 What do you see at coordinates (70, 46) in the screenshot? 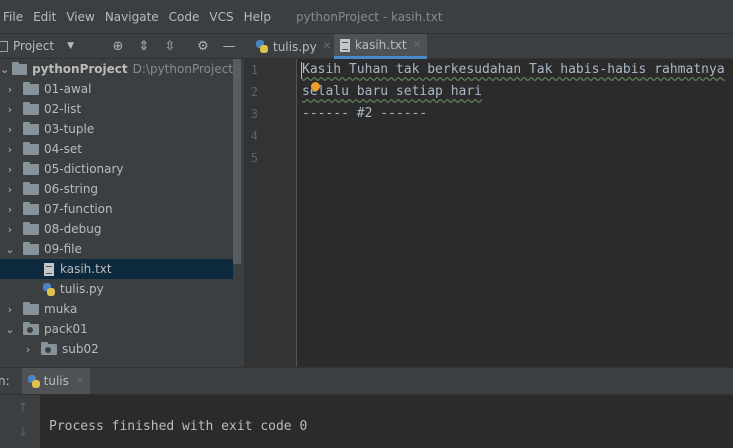
I see `chevron-down-icon: ▼` at bounding box center [70, 46].